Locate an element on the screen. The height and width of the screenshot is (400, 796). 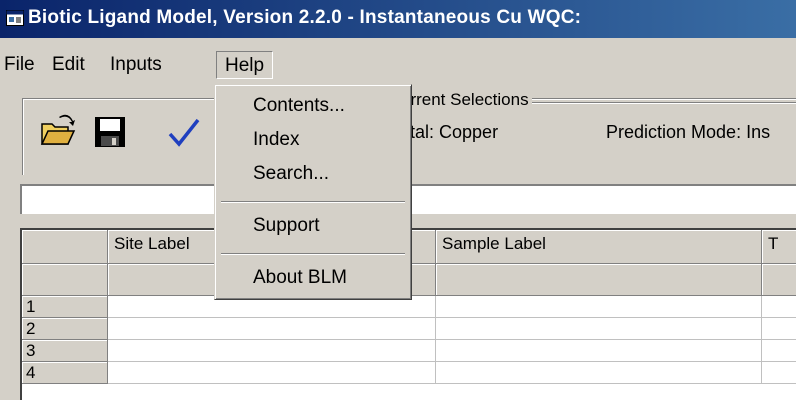
column-header-sample-label: Sample Label is located at coordinates (599, 247).